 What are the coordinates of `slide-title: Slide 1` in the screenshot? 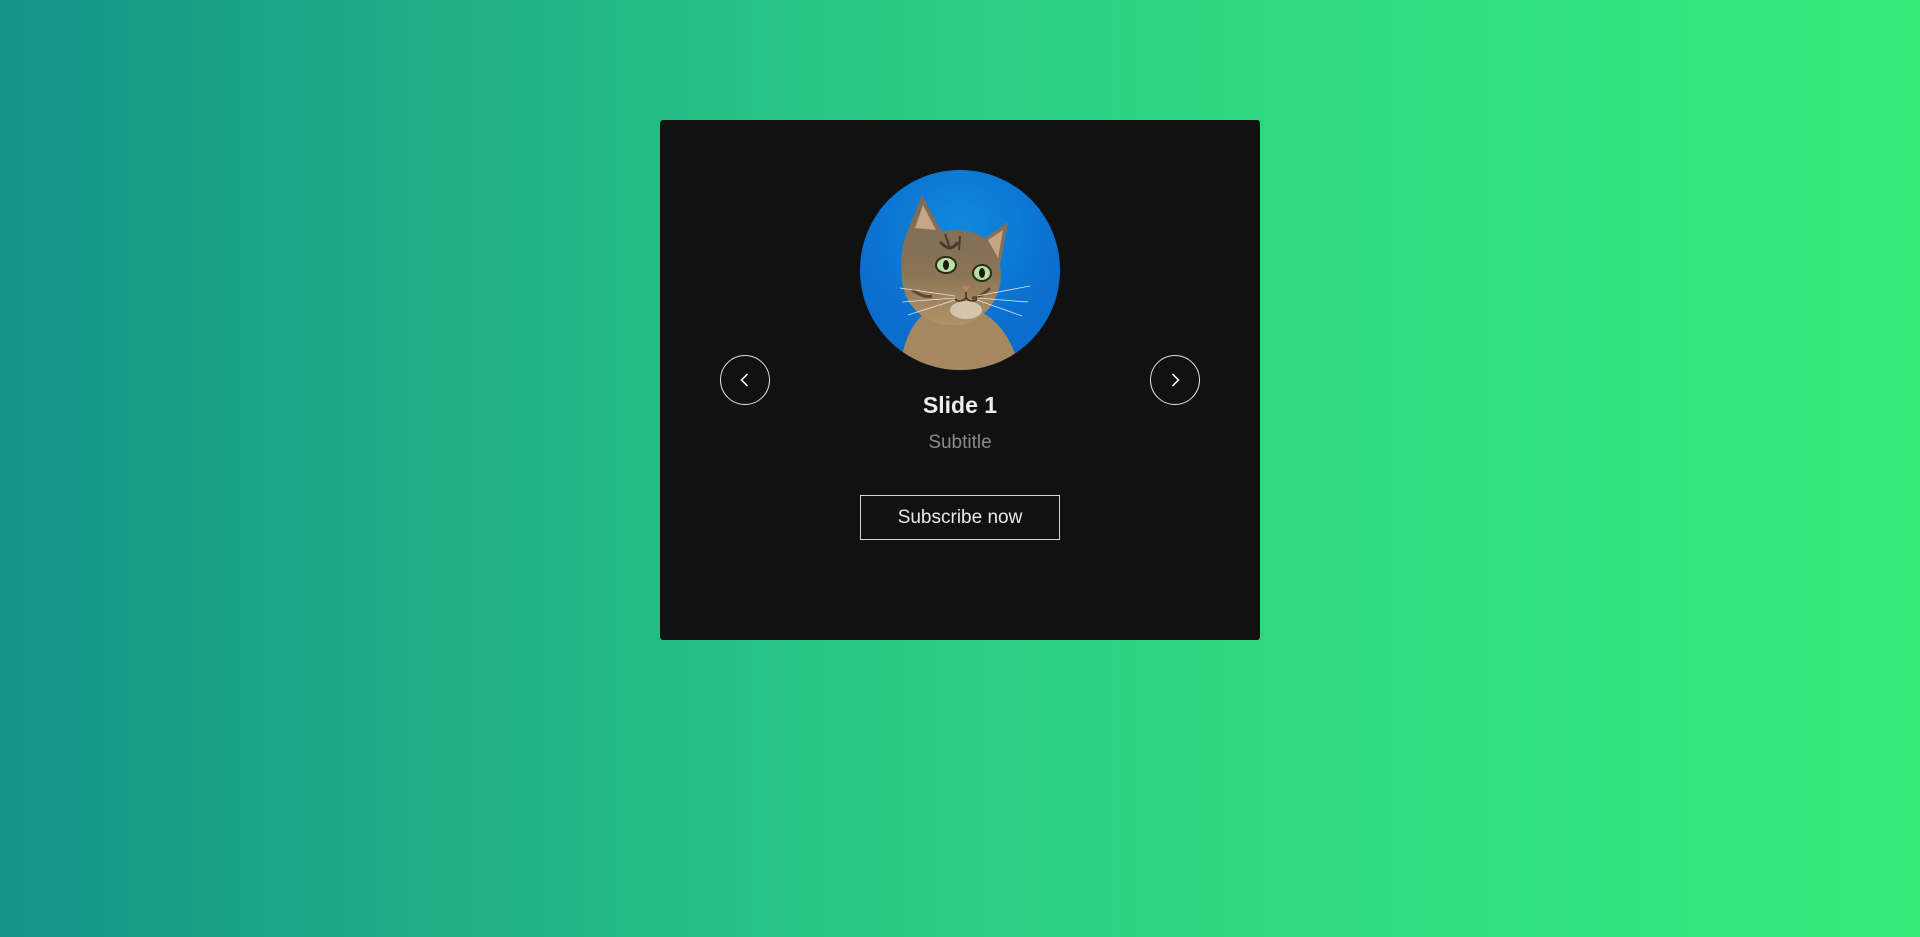 It's located at (960, 405).